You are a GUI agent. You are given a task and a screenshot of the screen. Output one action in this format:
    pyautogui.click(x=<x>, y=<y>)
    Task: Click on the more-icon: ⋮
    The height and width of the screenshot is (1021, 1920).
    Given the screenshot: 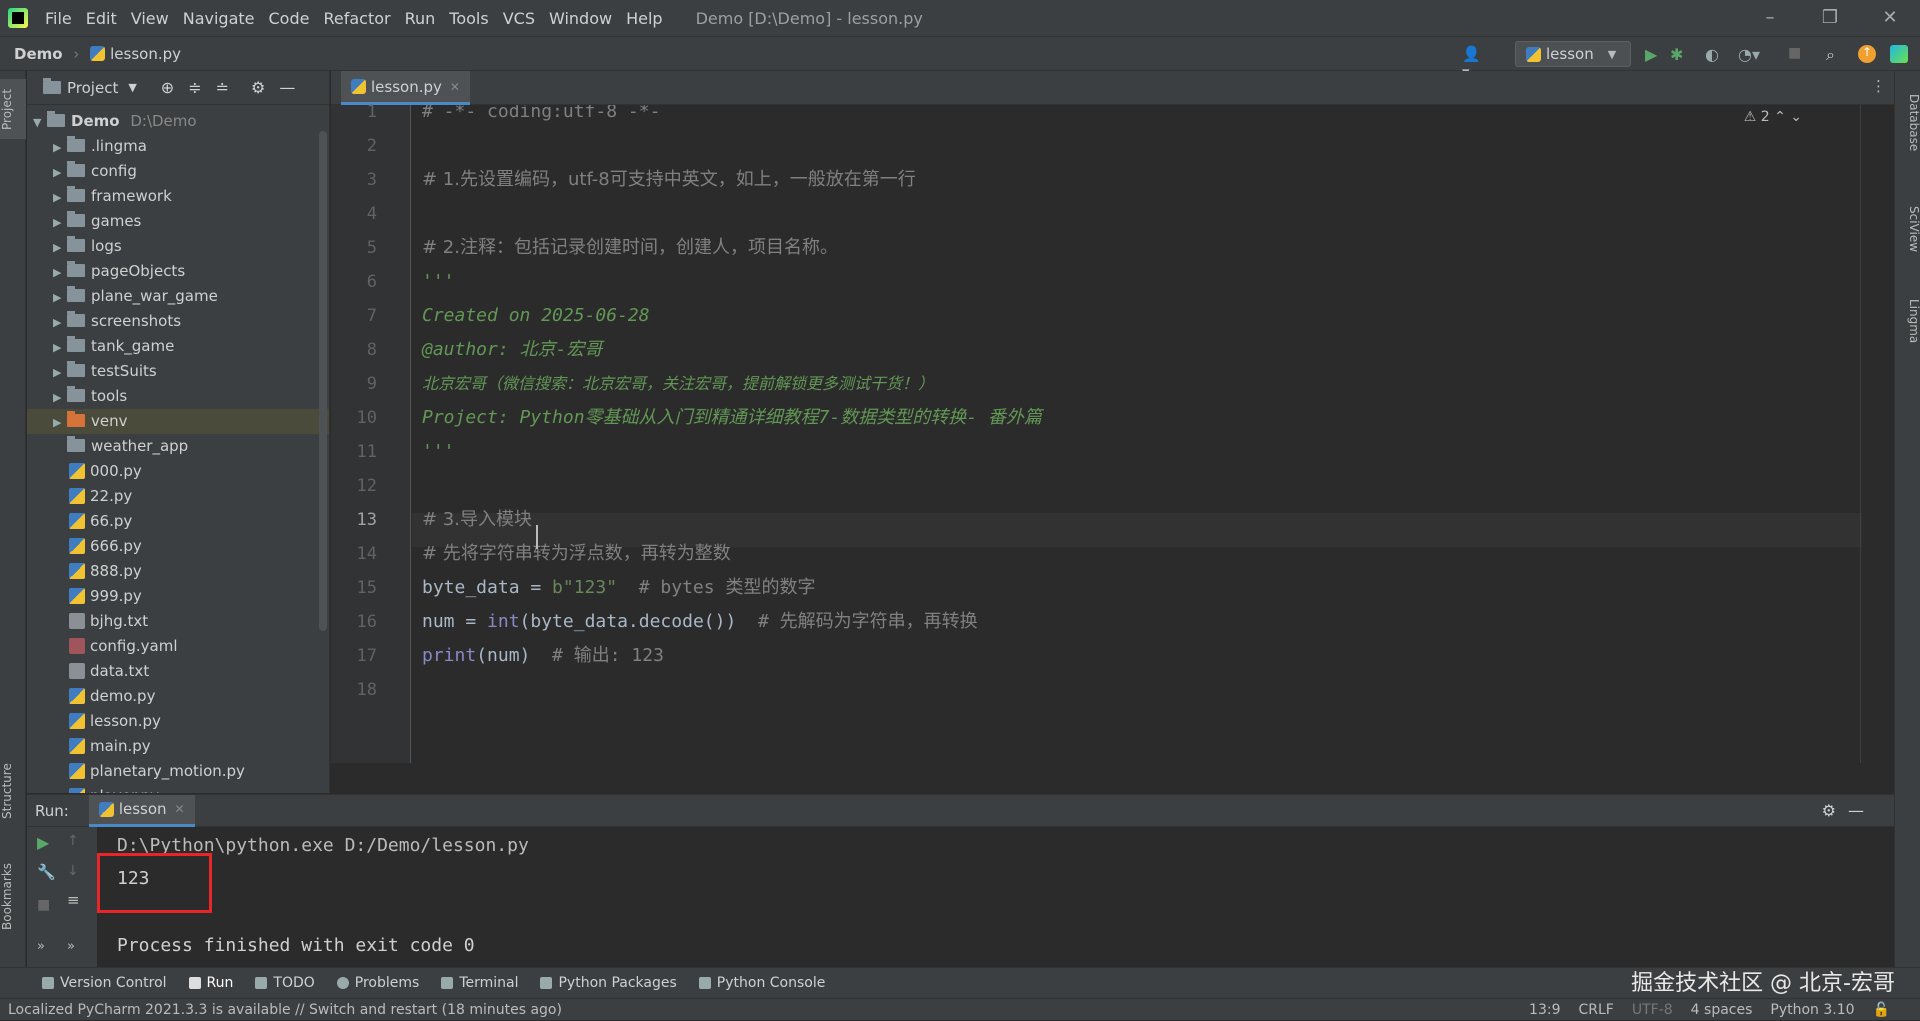 What is the action you would take?
    pyautogui.click(x=1878, y=86)
    